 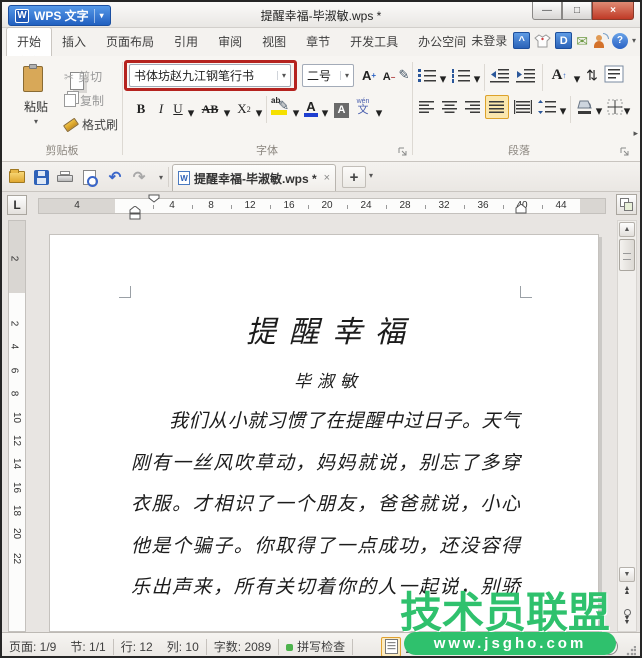 What do you see at coordinates (600, 40) in the screenshot?
I see `remote-help-icon` at bounding box center [600, 40].